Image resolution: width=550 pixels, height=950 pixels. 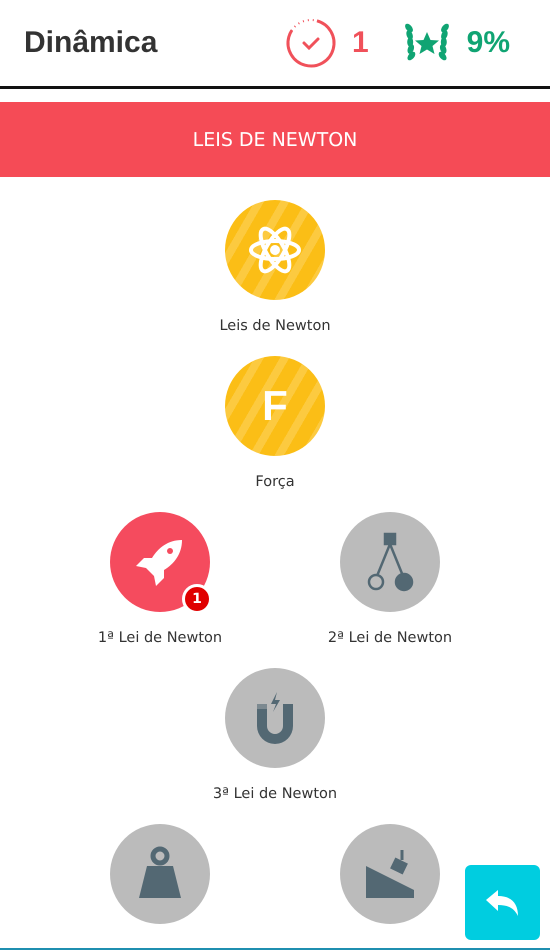 I want to click on pendulum-icon, so click(x=390, y=562).